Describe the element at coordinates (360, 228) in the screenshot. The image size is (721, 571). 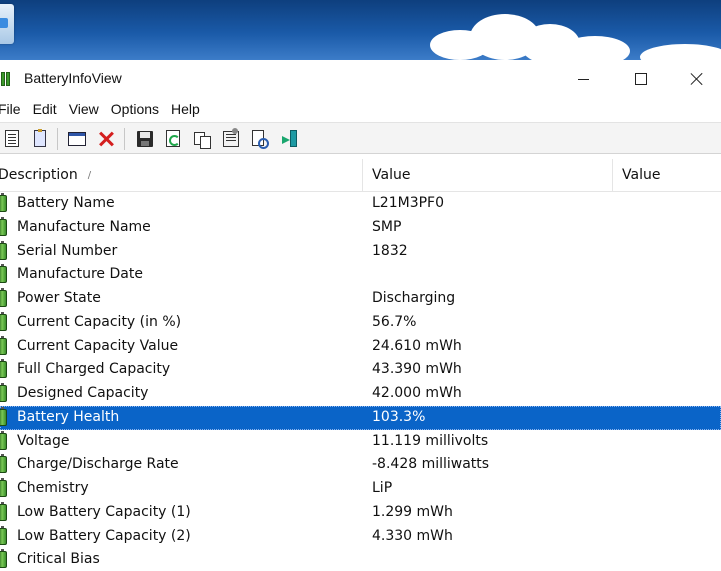
I see `list-row: Manufacture Name SMP` at that location.